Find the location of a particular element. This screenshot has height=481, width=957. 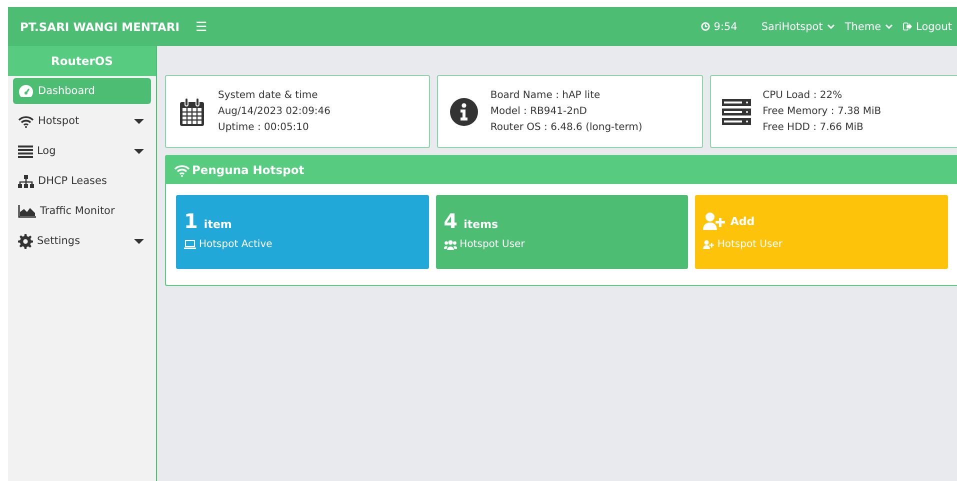

add-label: Add is located at coordinates (742, 221).